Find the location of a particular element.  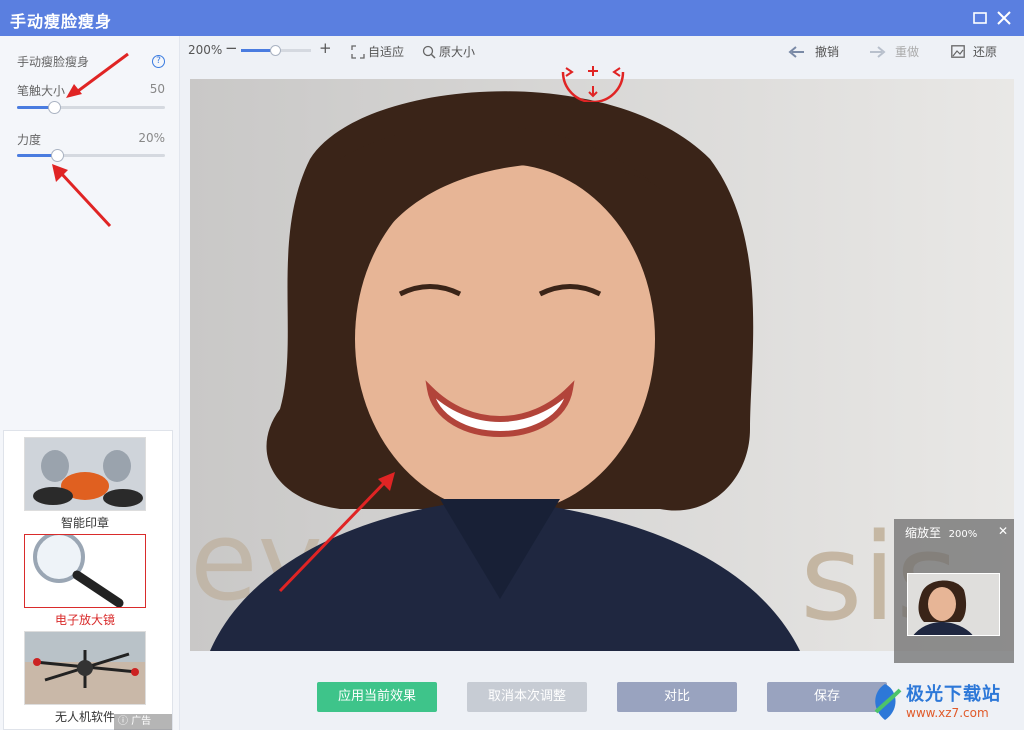

magnifier-icon is located at coordinates (429, 52).